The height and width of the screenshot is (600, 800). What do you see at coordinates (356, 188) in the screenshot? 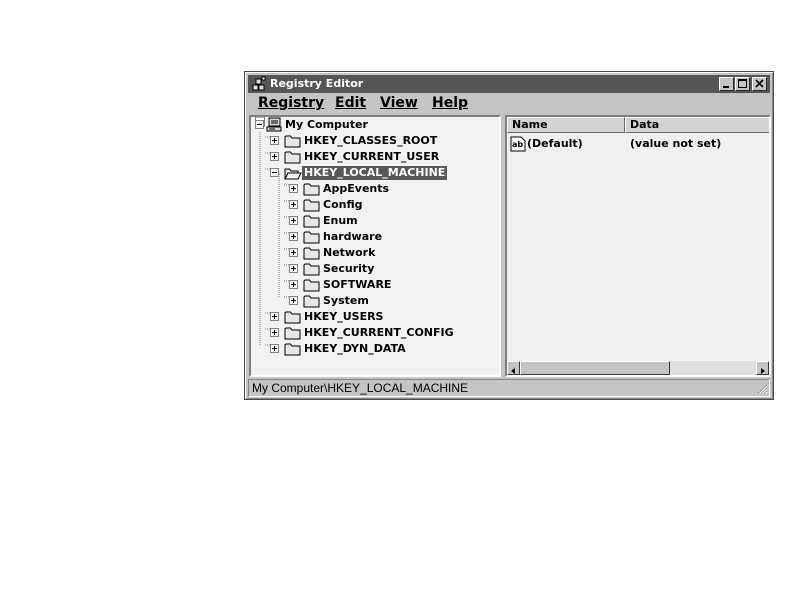
I see `tree-item-label: AppEvents` at bounding box center [356, 188].